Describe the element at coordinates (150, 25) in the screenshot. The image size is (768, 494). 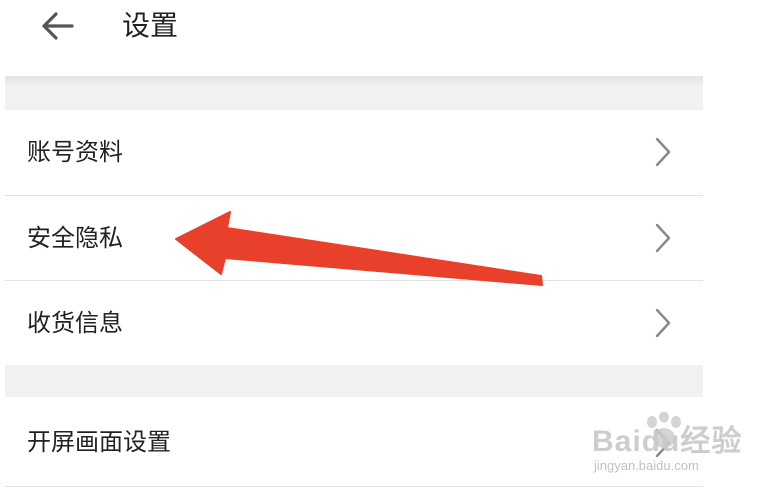
I see `page-title: 设置` at that location.